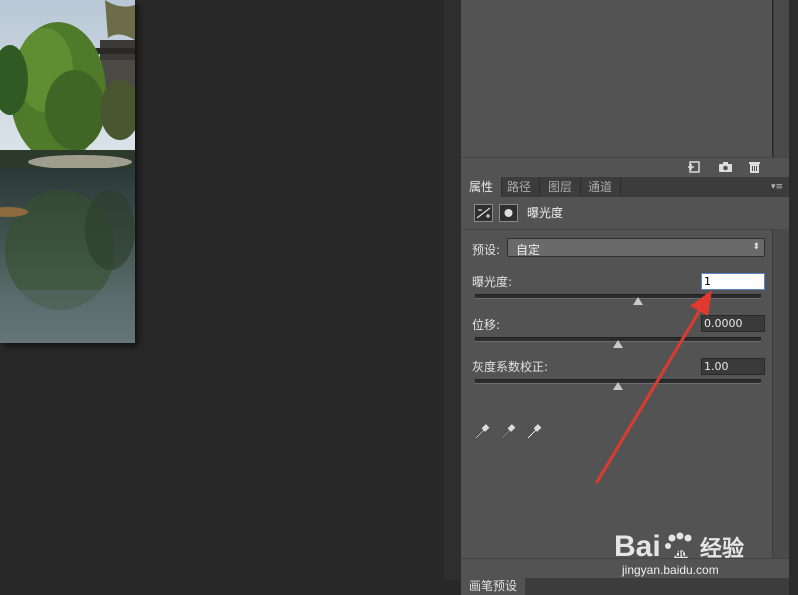 This screenshot has width=798, height=595. I want to click on svg-text: du, so click(681, 554).